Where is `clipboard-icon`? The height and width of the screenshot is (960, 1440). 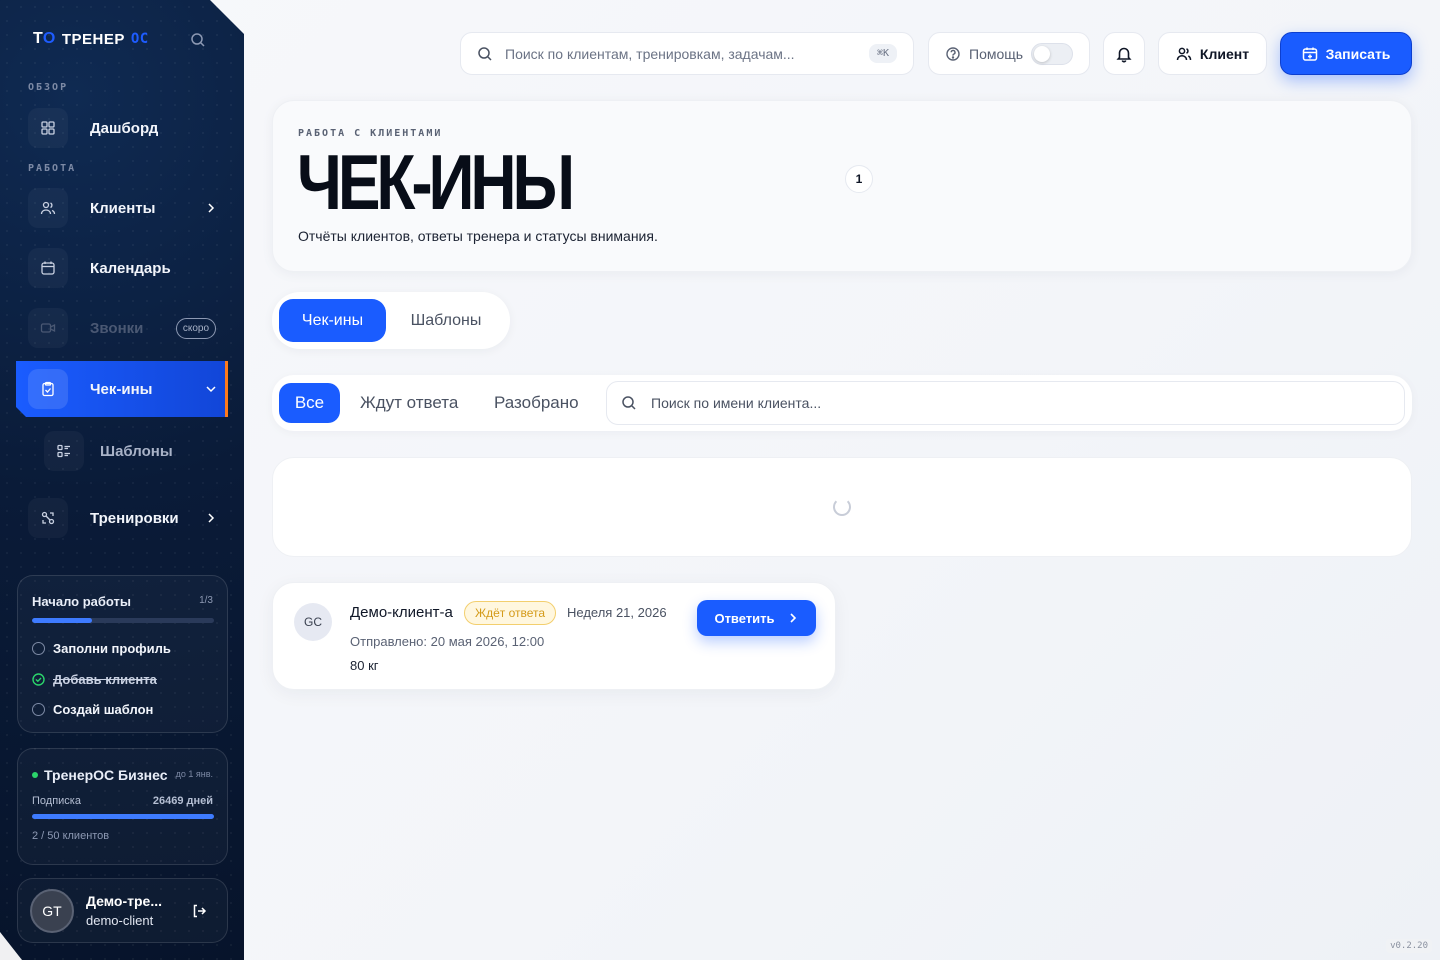
clipboard-icon is located at coordinates (48, 389).